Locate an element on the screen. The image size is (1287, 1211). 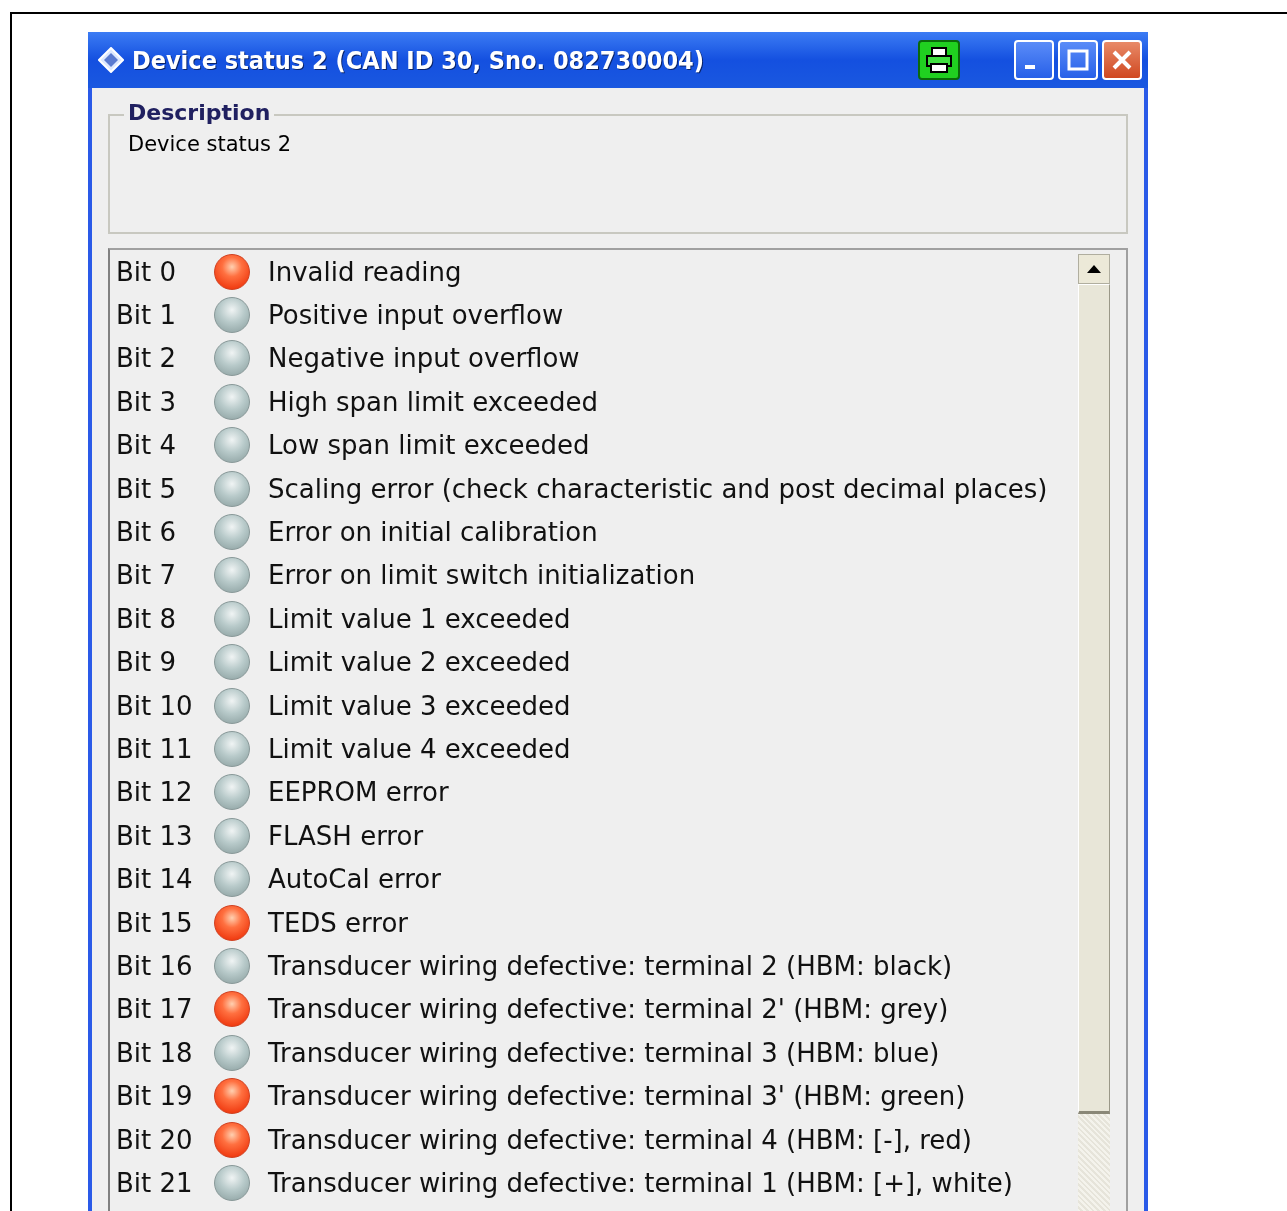
bit-label: Bit 10 is located at coordinates (154, 705).